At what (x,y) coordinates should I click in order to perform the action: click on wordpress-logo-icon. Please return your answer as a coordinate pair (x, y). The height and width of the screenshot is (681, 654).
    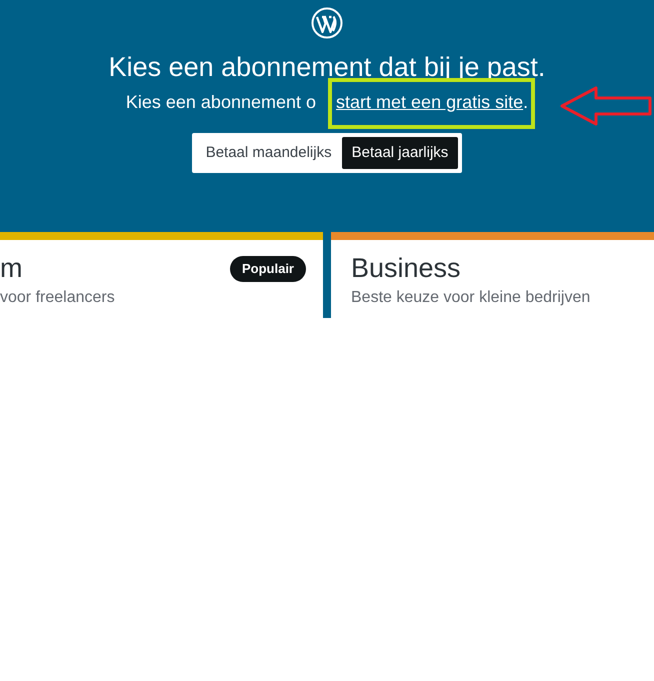
    Looking at the image, I should click on (327, 23).